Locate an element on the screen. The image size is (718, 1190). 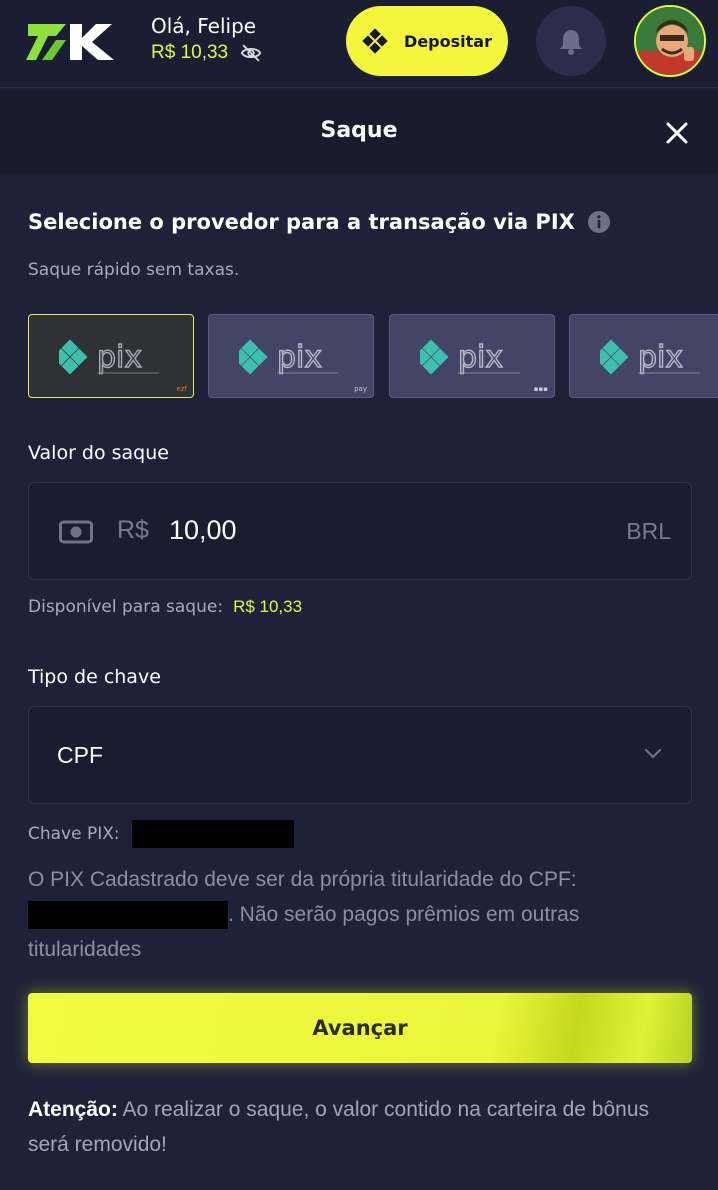
money-icon is located at coordinates (76, 532).